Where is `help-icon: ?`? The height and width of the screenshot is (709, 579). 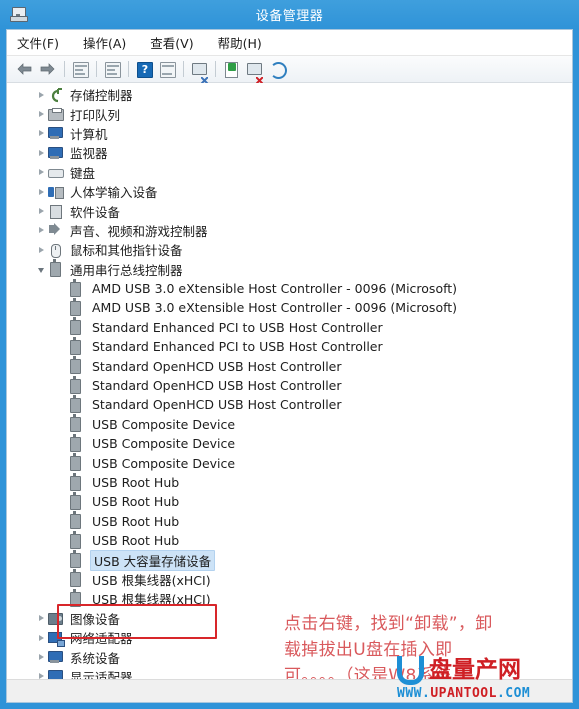
help-icon: ? is located at coordinates (144, 69).